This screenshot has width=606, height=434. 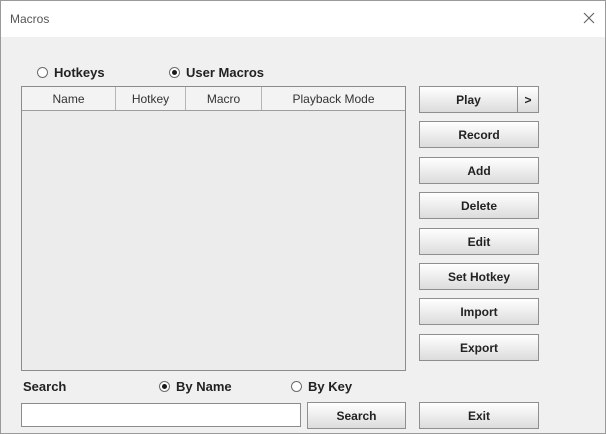 I want to click on table-header: Name Hotkey Macro Playback Mode, so click(x=213, y=99).